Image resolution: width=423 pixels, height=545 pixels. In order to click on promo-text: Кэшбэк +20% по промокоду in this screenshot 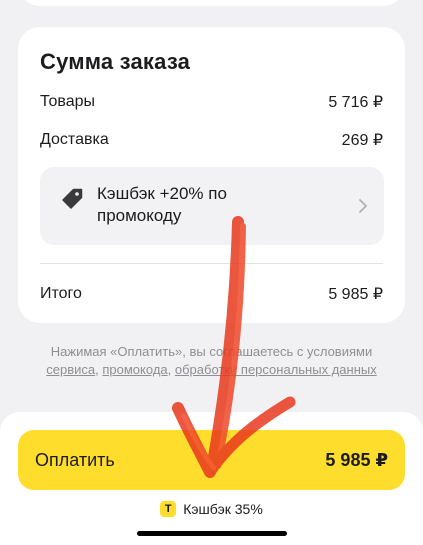, I will do `click(162, 204)`.